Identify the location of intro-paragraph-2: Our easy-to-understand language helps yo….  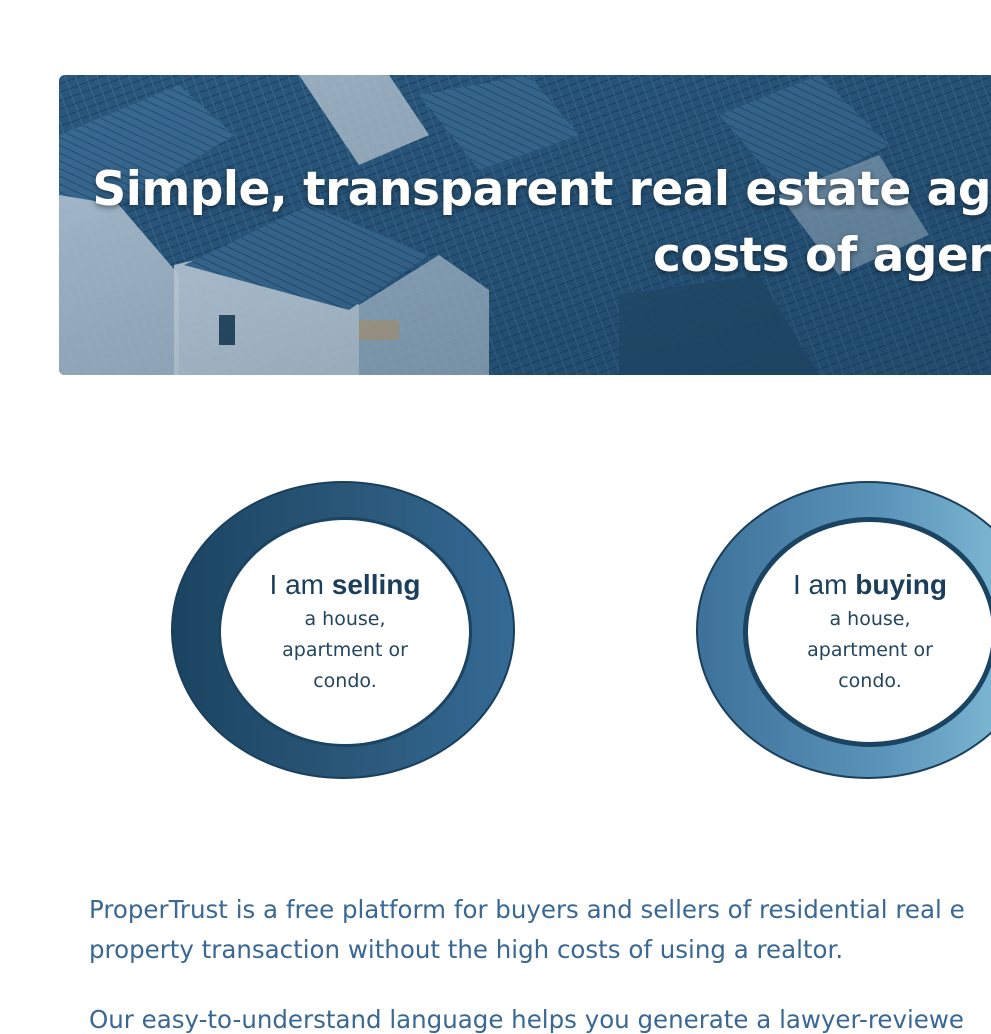
(540, 1017).